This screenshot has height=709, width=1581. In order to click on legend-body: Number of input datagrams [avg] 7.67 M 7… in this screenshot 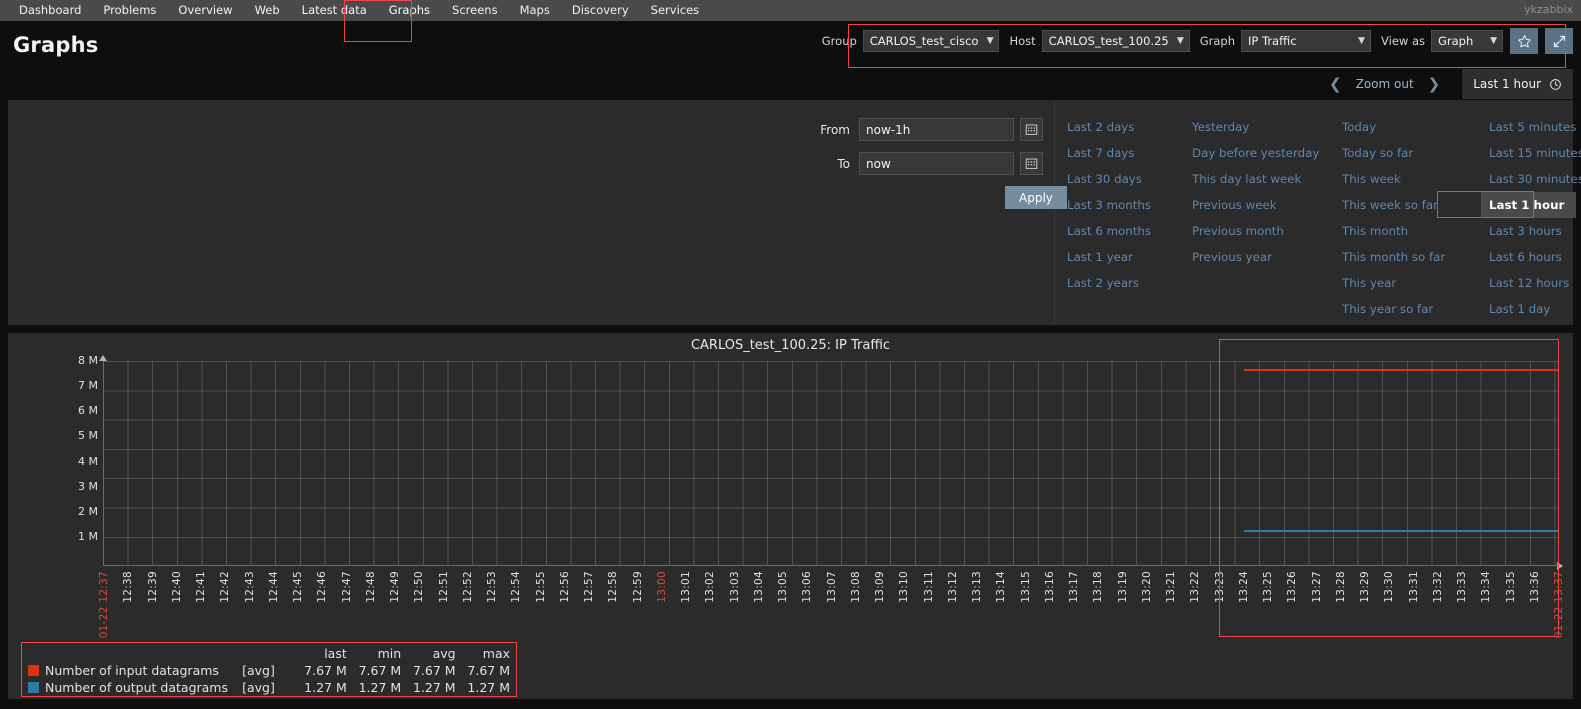, I will do `click(269, 679)`.